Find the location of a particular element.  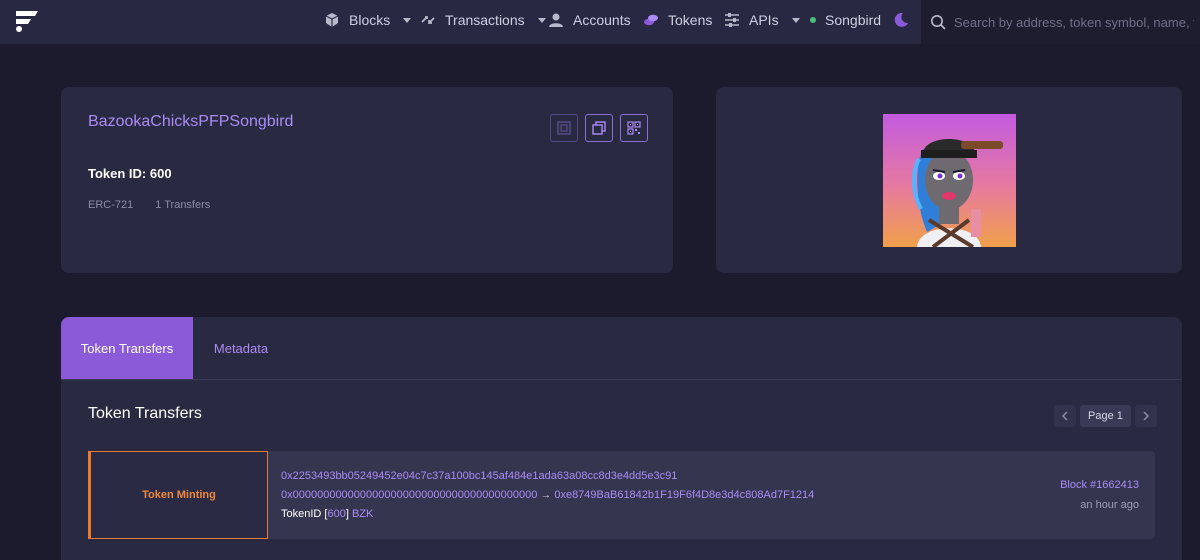

nav-accounts-label: Accounts is located at coordinates (602, 20).